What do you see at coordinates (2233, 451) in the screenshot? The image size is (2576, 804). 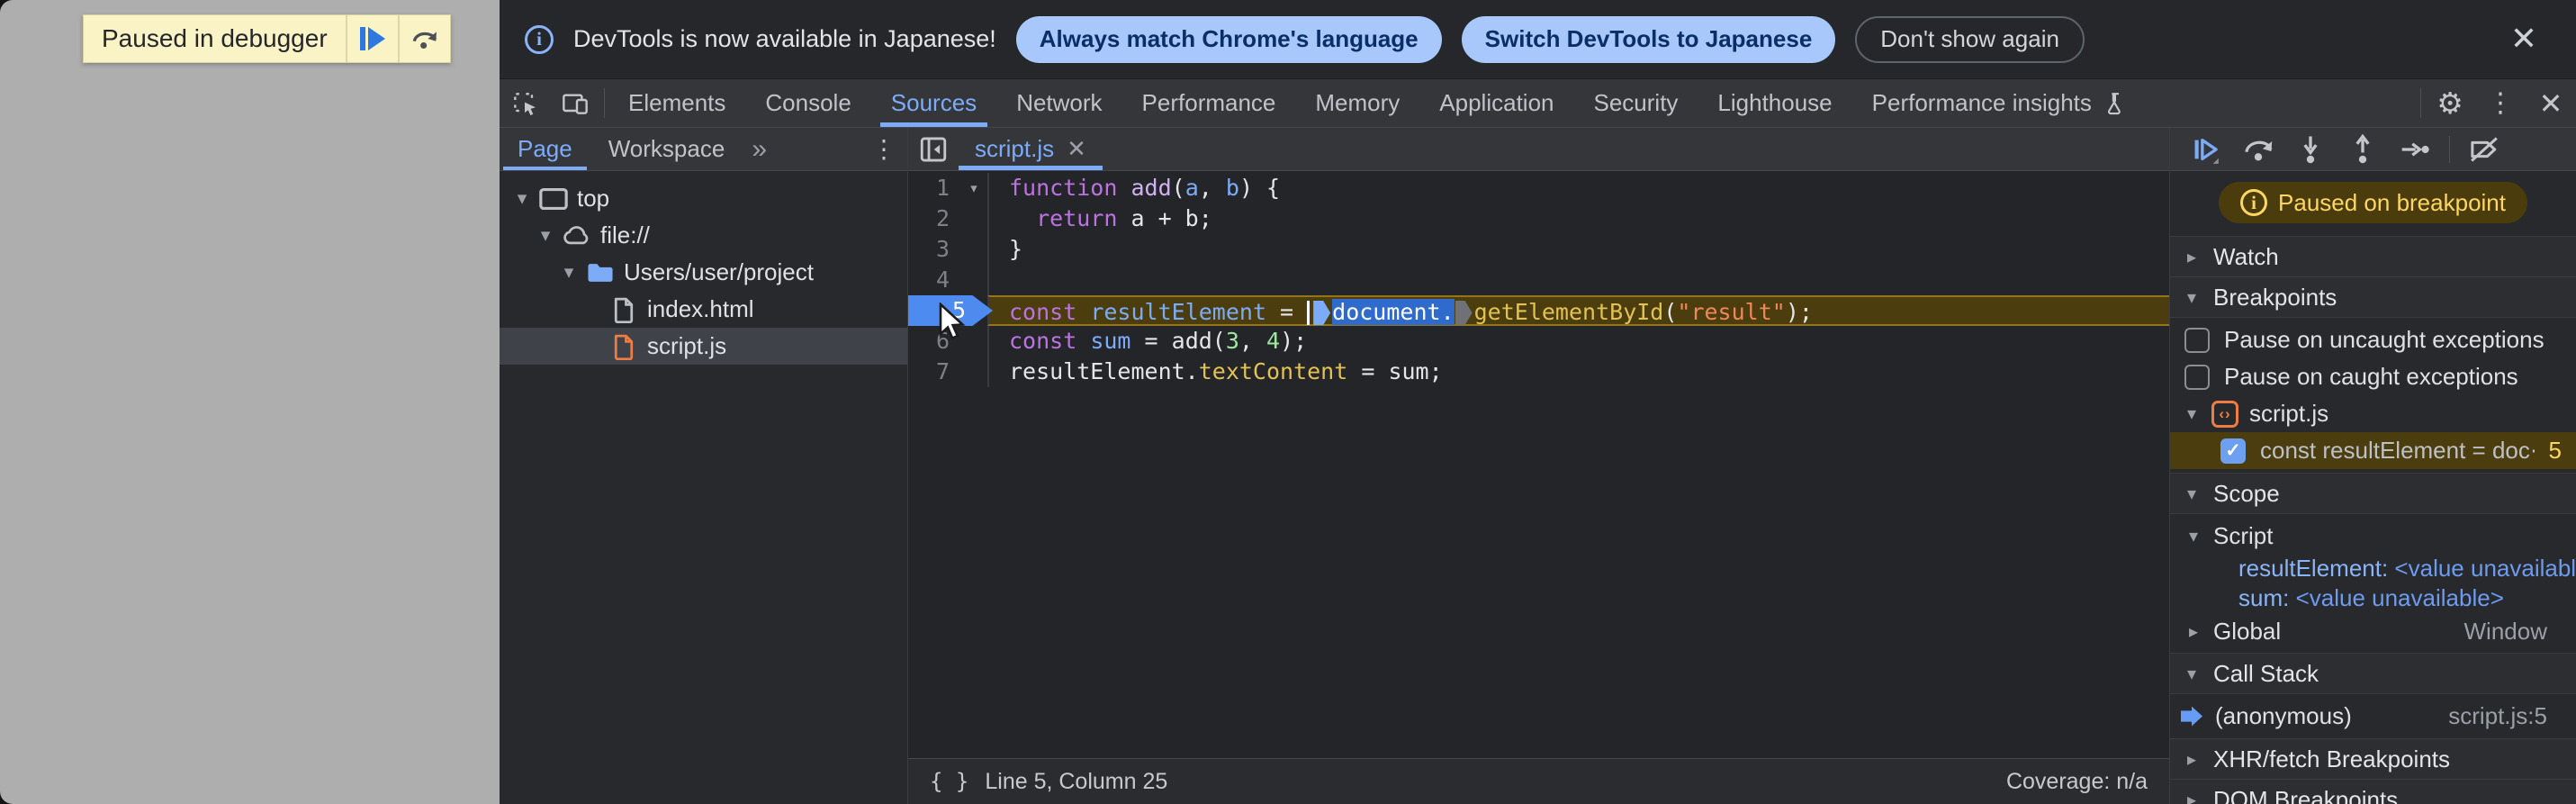 I see `checkbox-checked-icon: ✓` at bounding box center [2233, 451].